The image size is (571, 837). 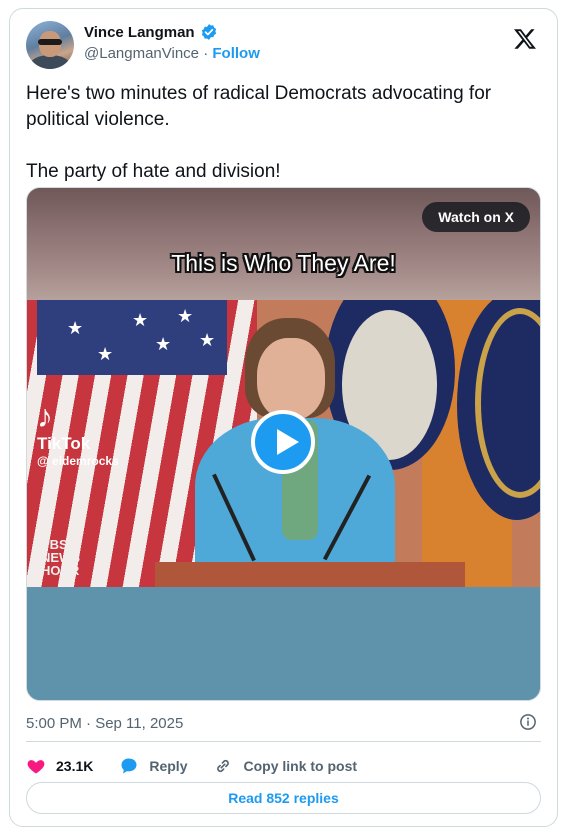 What do you see at coordinates (139, 32) in the screenshot?
I see `author-name: Vince Langman` at bounding box center [139, 32].